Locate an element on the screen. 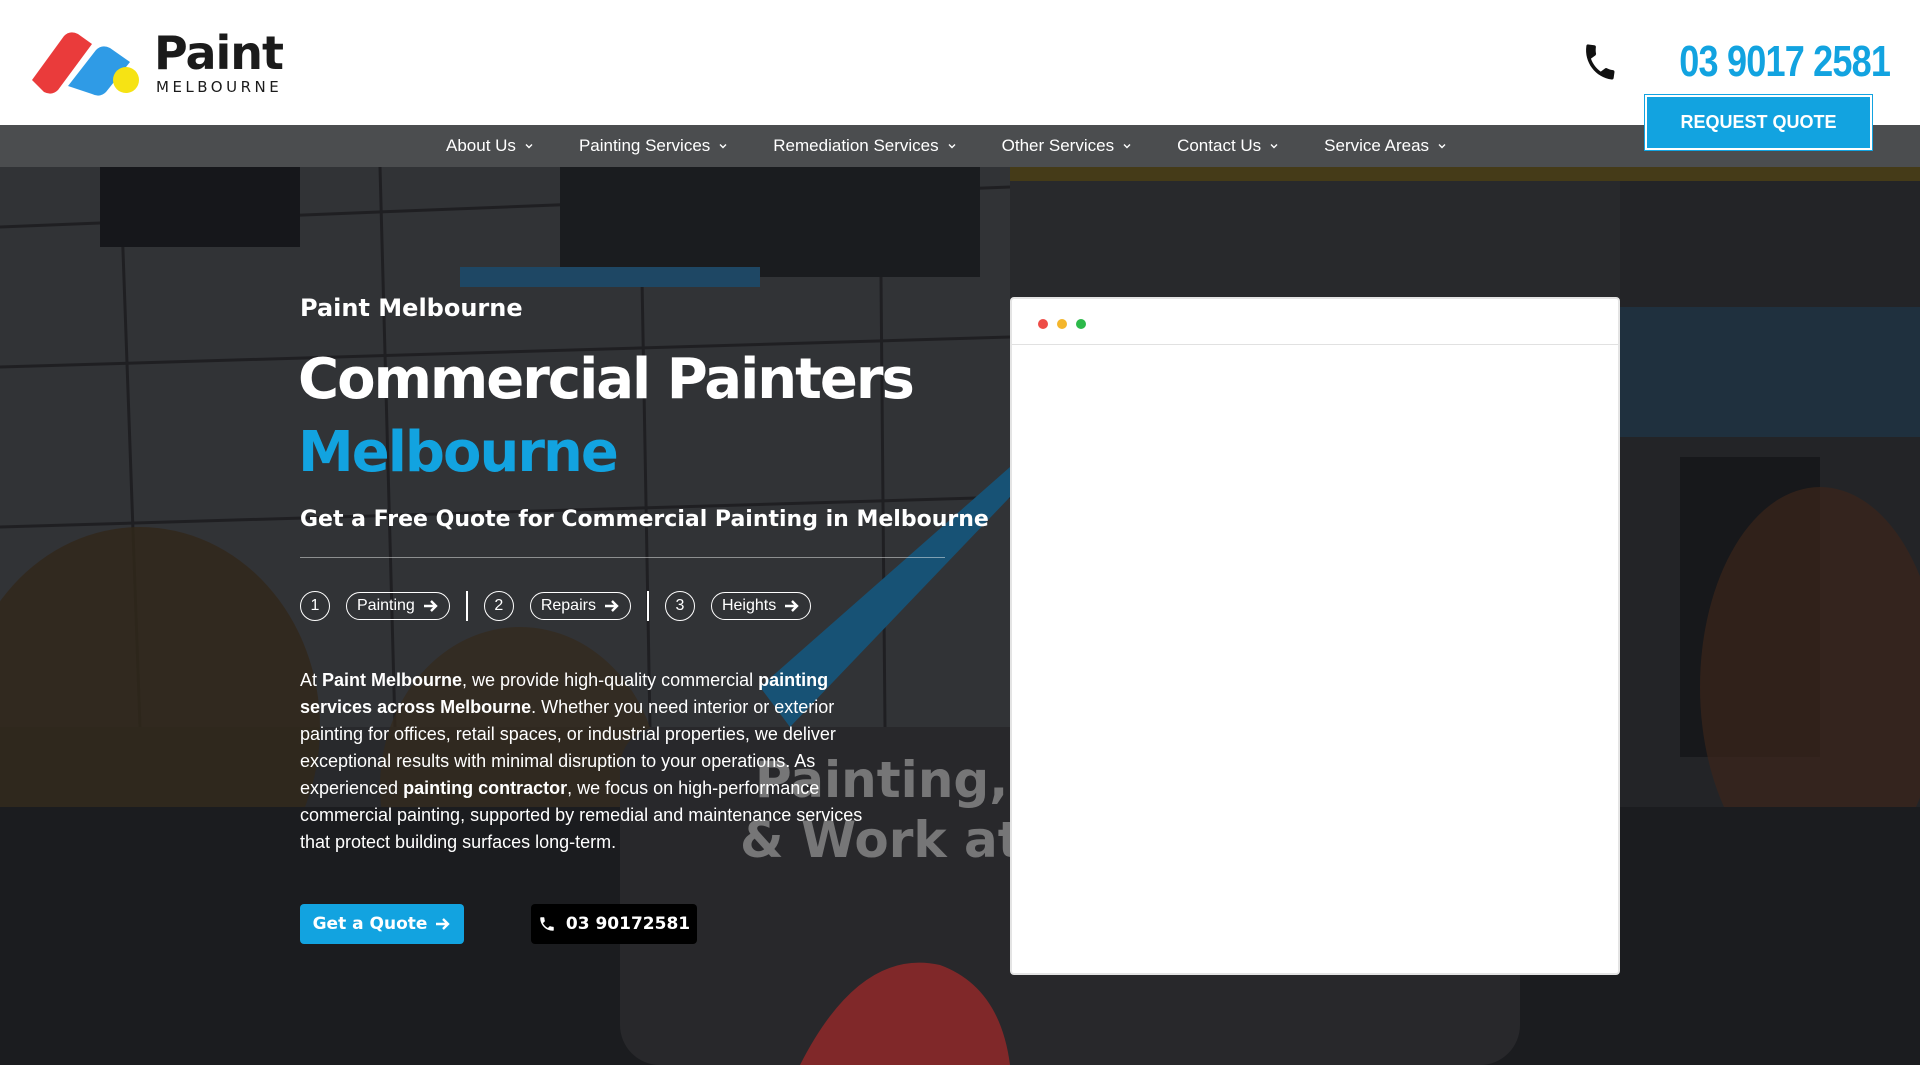 The width and height of the screenshot is (1920, 1080). description-text: At is located at coordinates (311, 680).